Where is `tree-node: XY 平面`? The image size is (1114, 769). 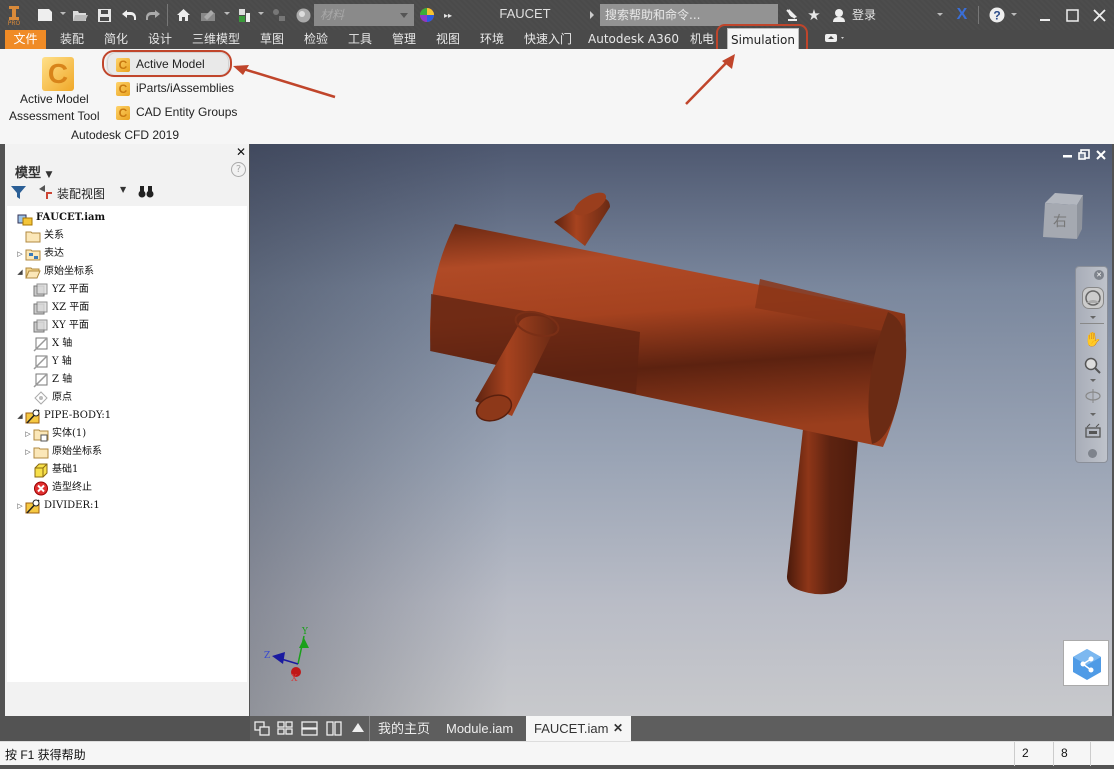
tree-node: XY 平面 is located at coordinates (56, 326).